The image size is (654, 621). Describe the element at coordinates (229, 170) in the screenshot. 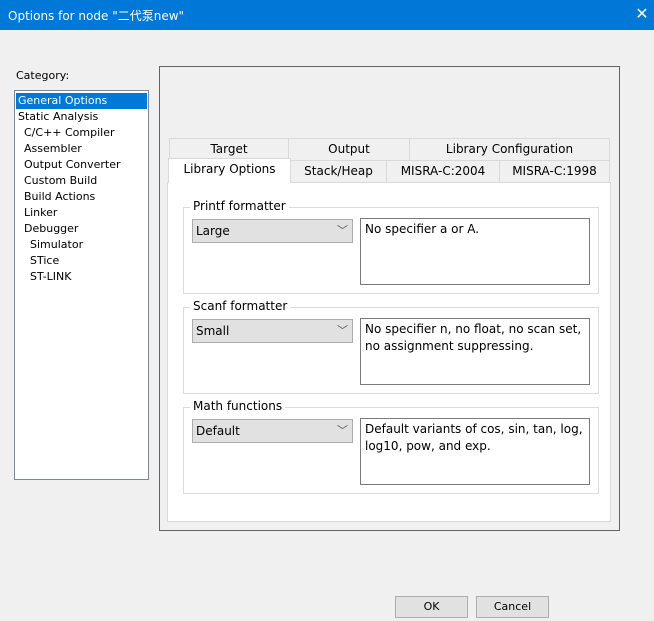

I see `tab-library-options: Library Options` at that location.